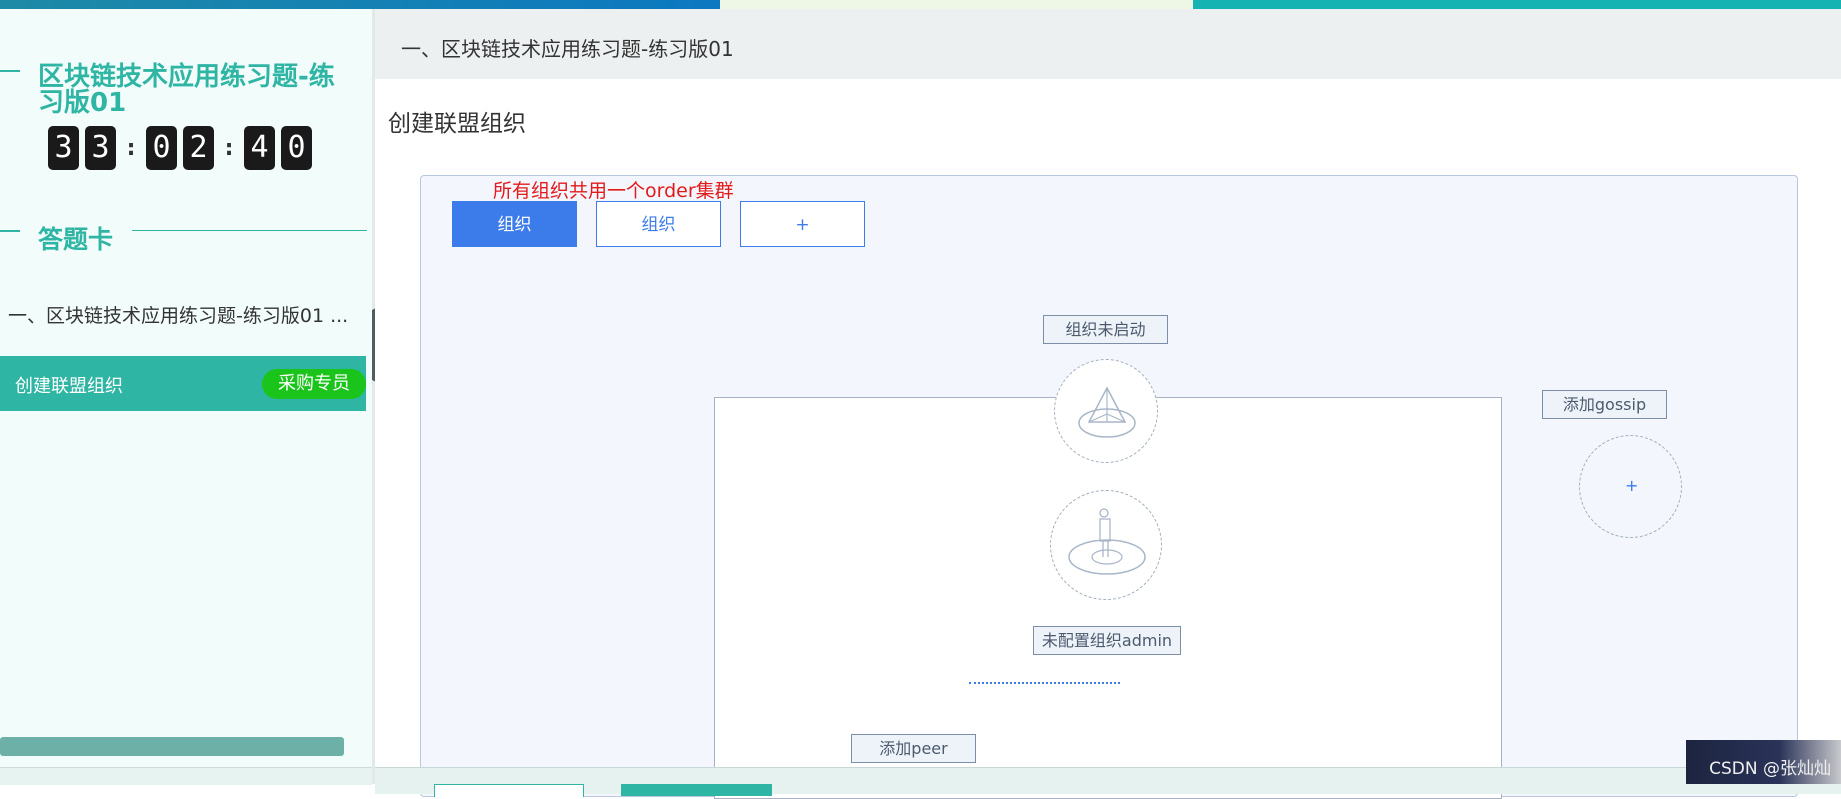 The height and width of the screenshot is (799, 1841). Describe the element at coordinates (1604, 404) in the screenshot. I see `add-gossip-button: 添加gossip` at that location.